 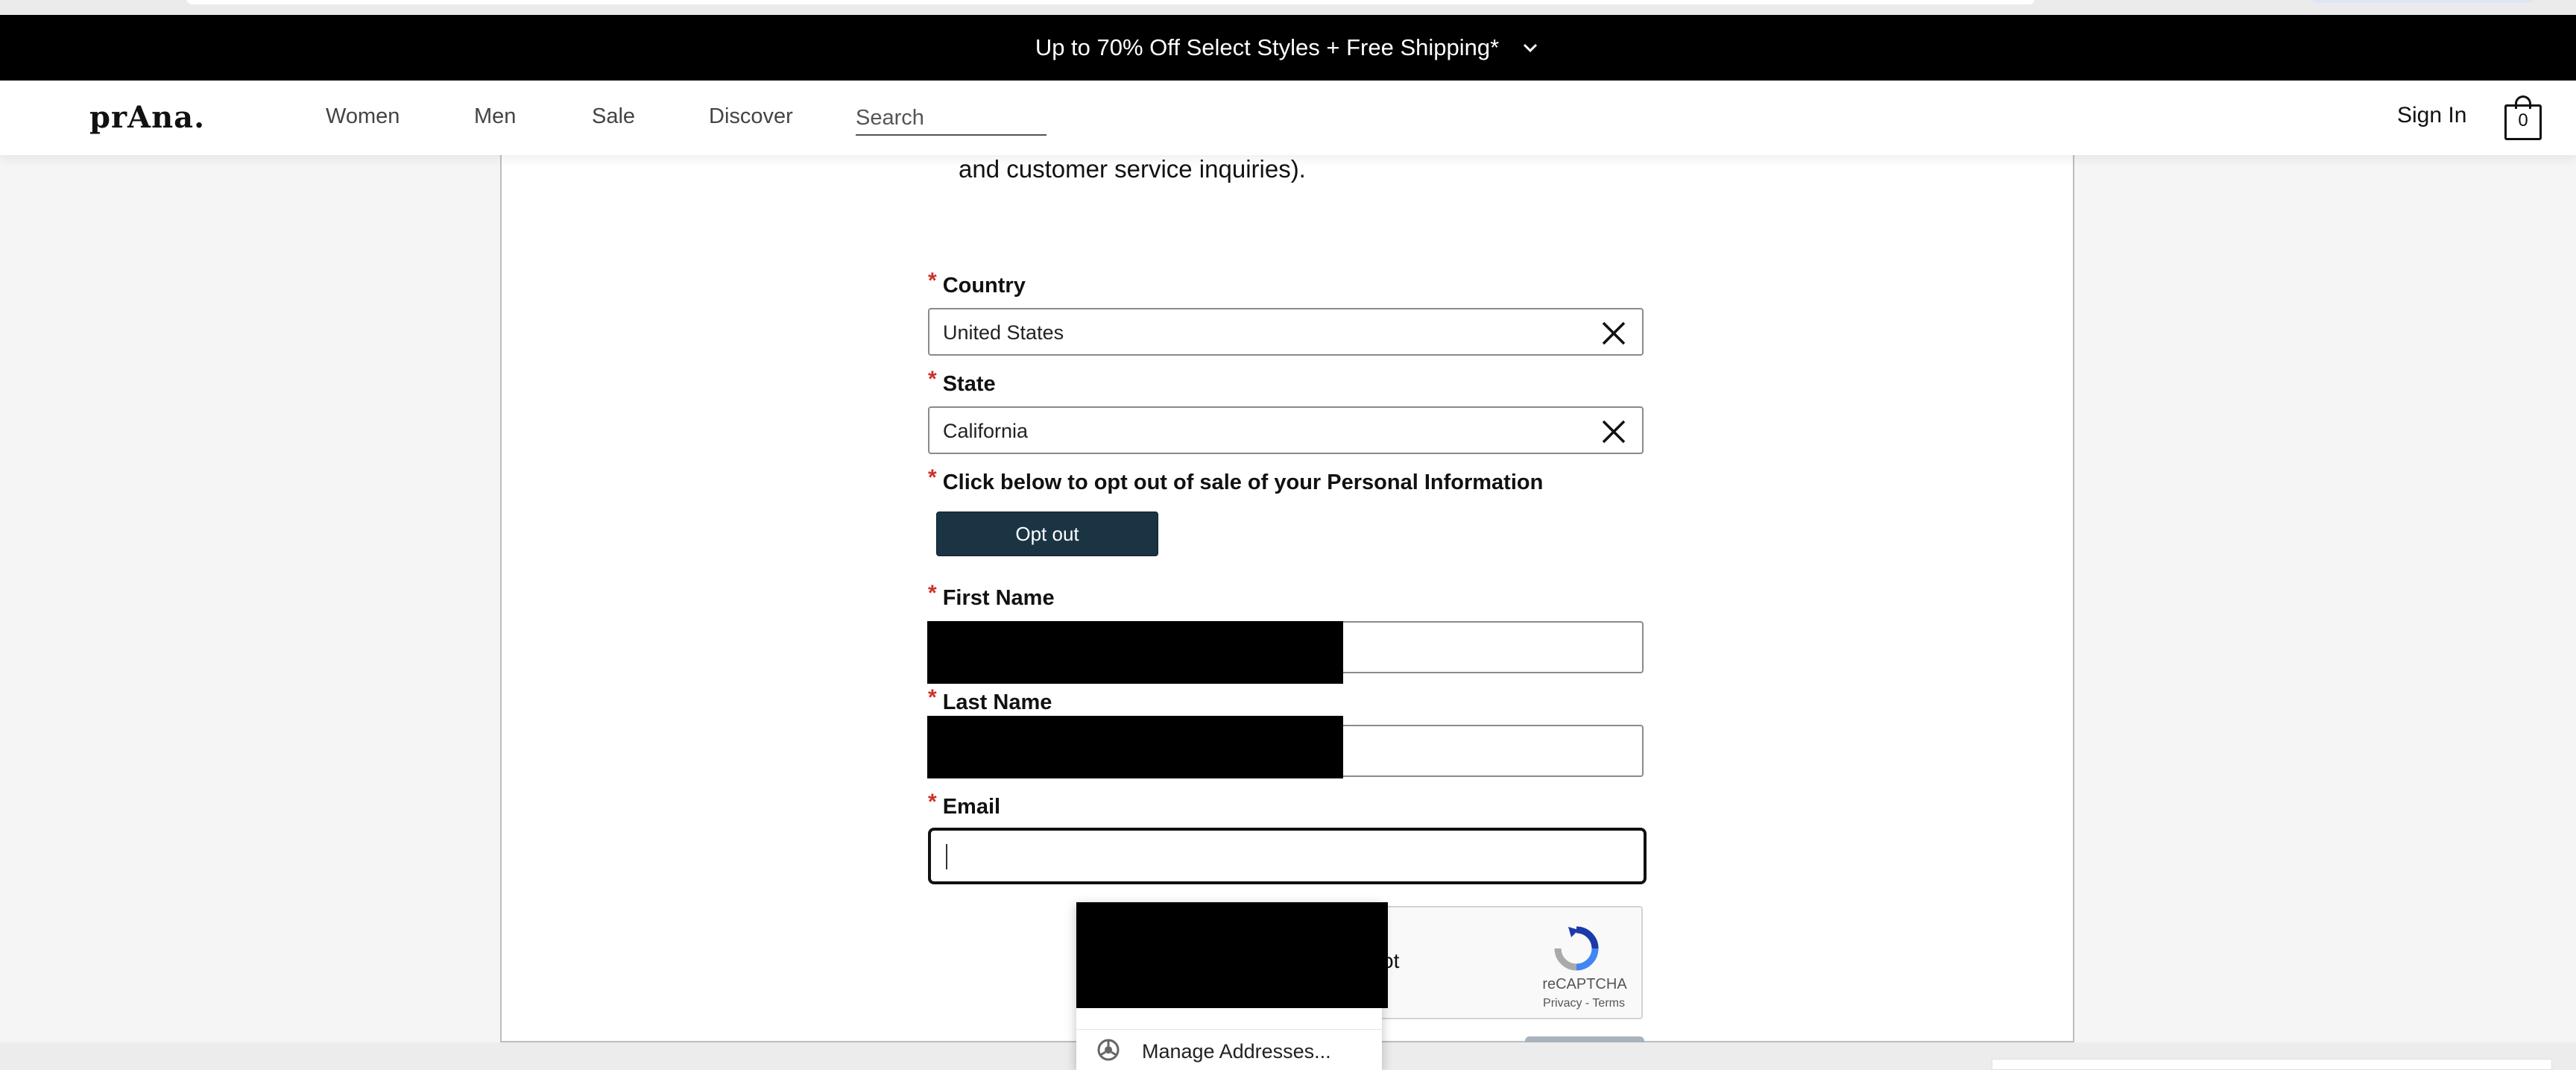 What do you see at coordinates (971, 807) in the screenshot?
I see `email-label-text: Email` at bounding box center [971, 807].